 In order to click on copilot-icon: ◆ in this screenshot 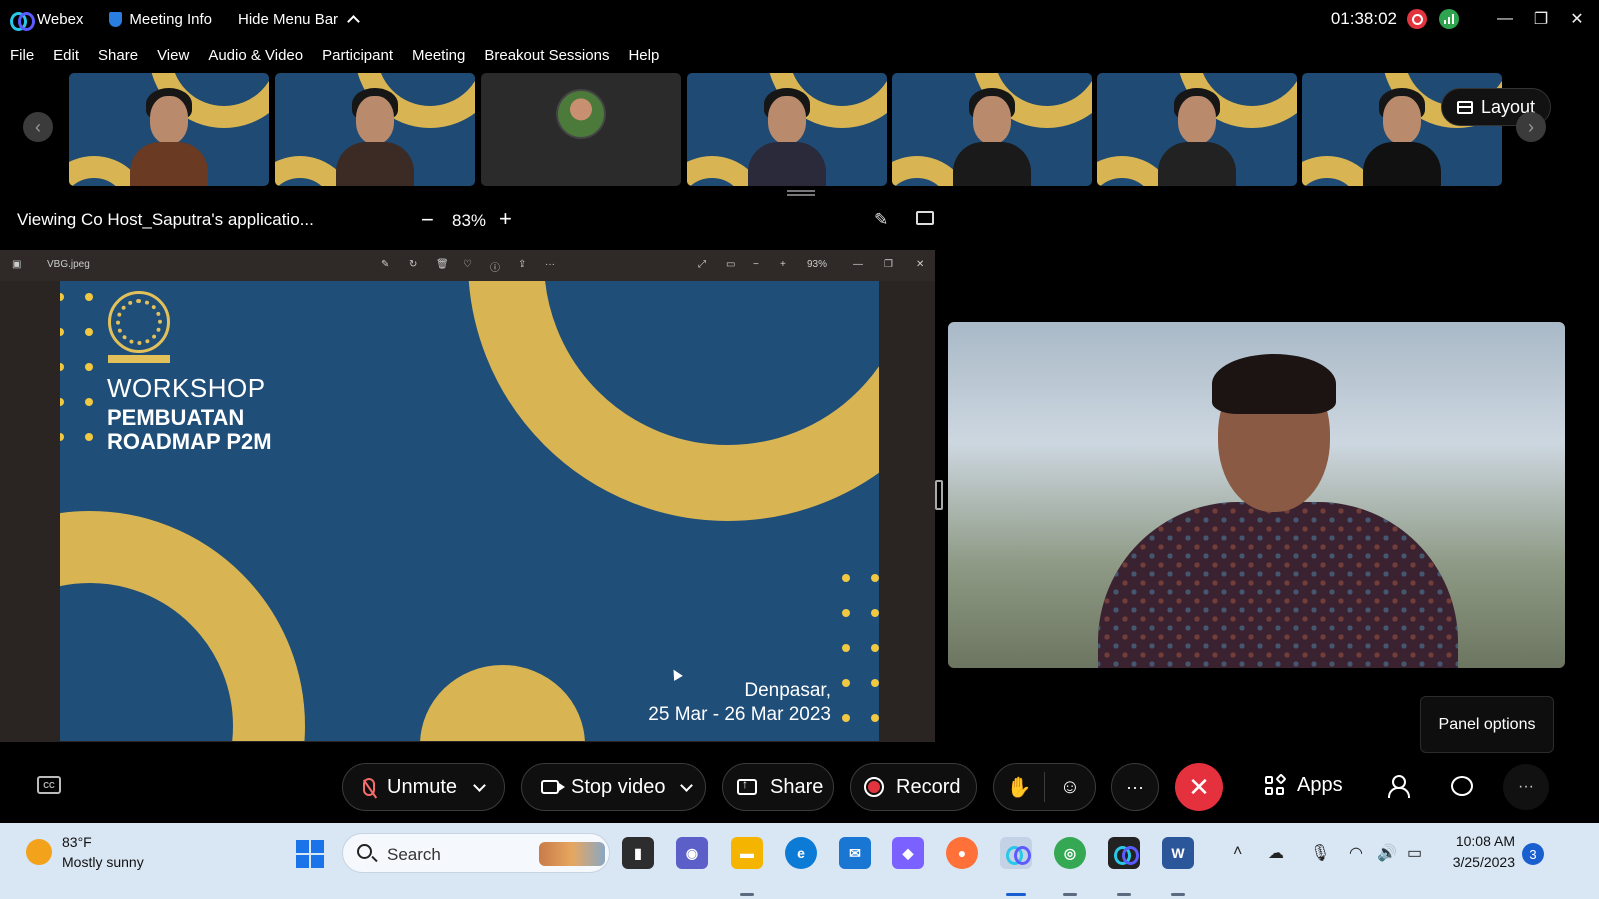, I will do `click(908, 853)`.